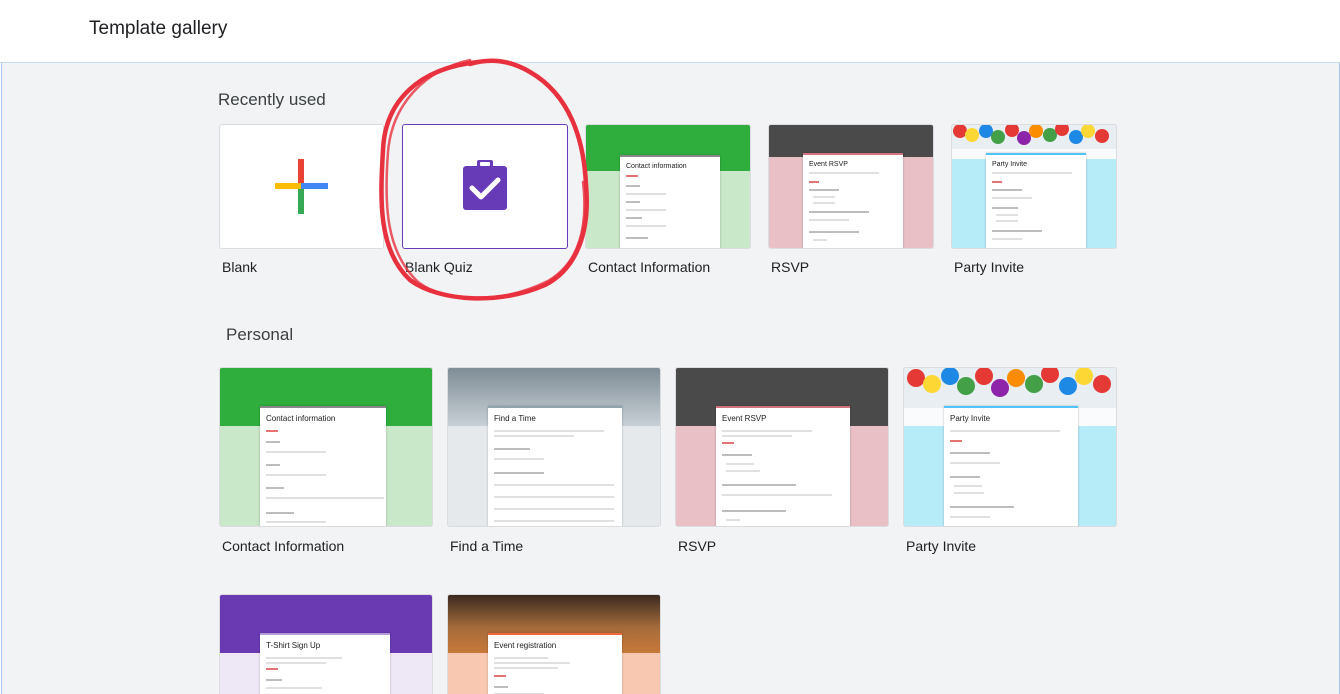  I want to click on template-card-blank, so click(301, 186).